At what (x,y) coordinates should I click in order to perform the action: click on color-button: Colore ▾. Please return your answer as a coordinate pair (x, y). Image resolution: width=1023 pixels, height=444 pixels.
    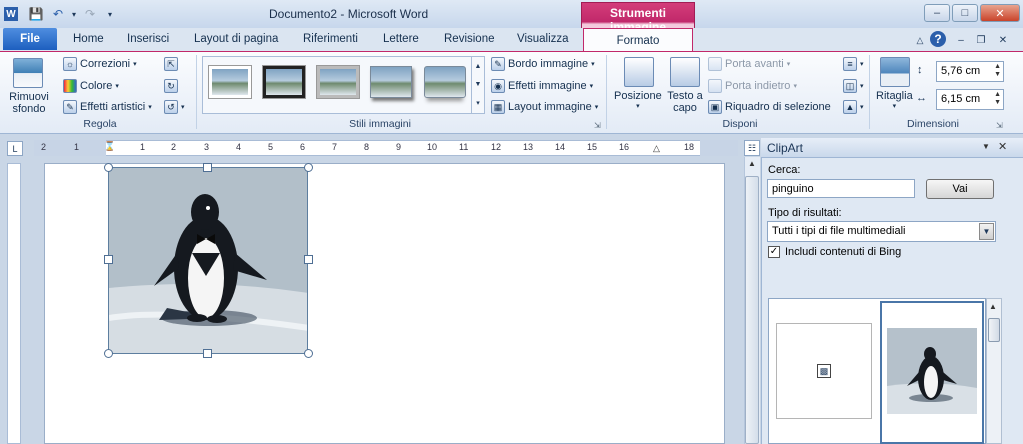
    Looking at the image, I should click on (91, 86).